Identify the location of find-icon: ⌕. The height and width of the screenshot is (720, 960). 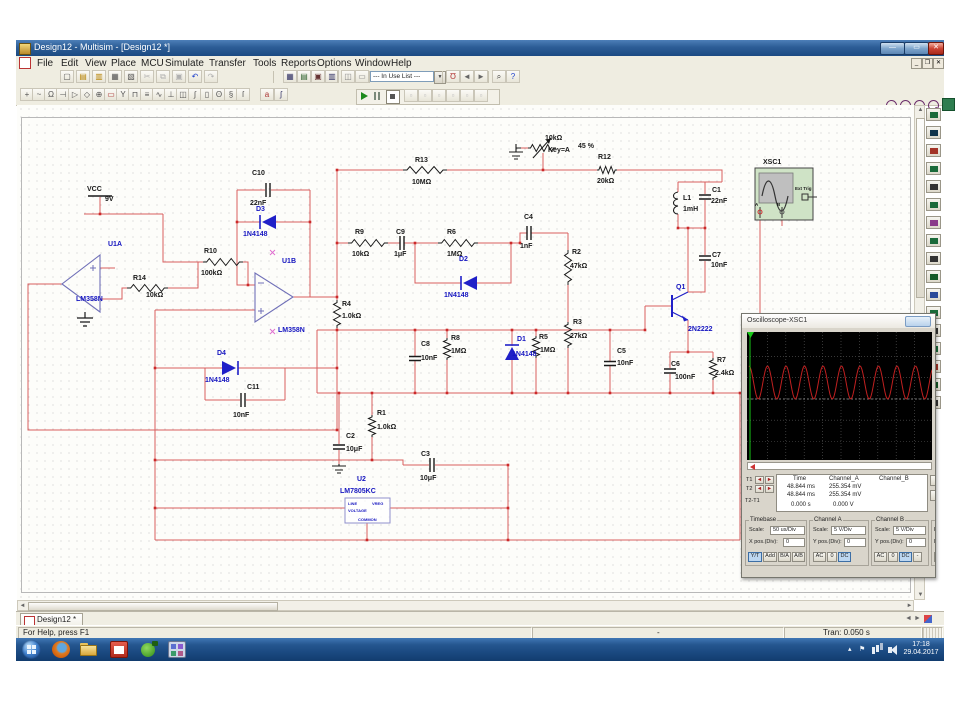
(499, 76).